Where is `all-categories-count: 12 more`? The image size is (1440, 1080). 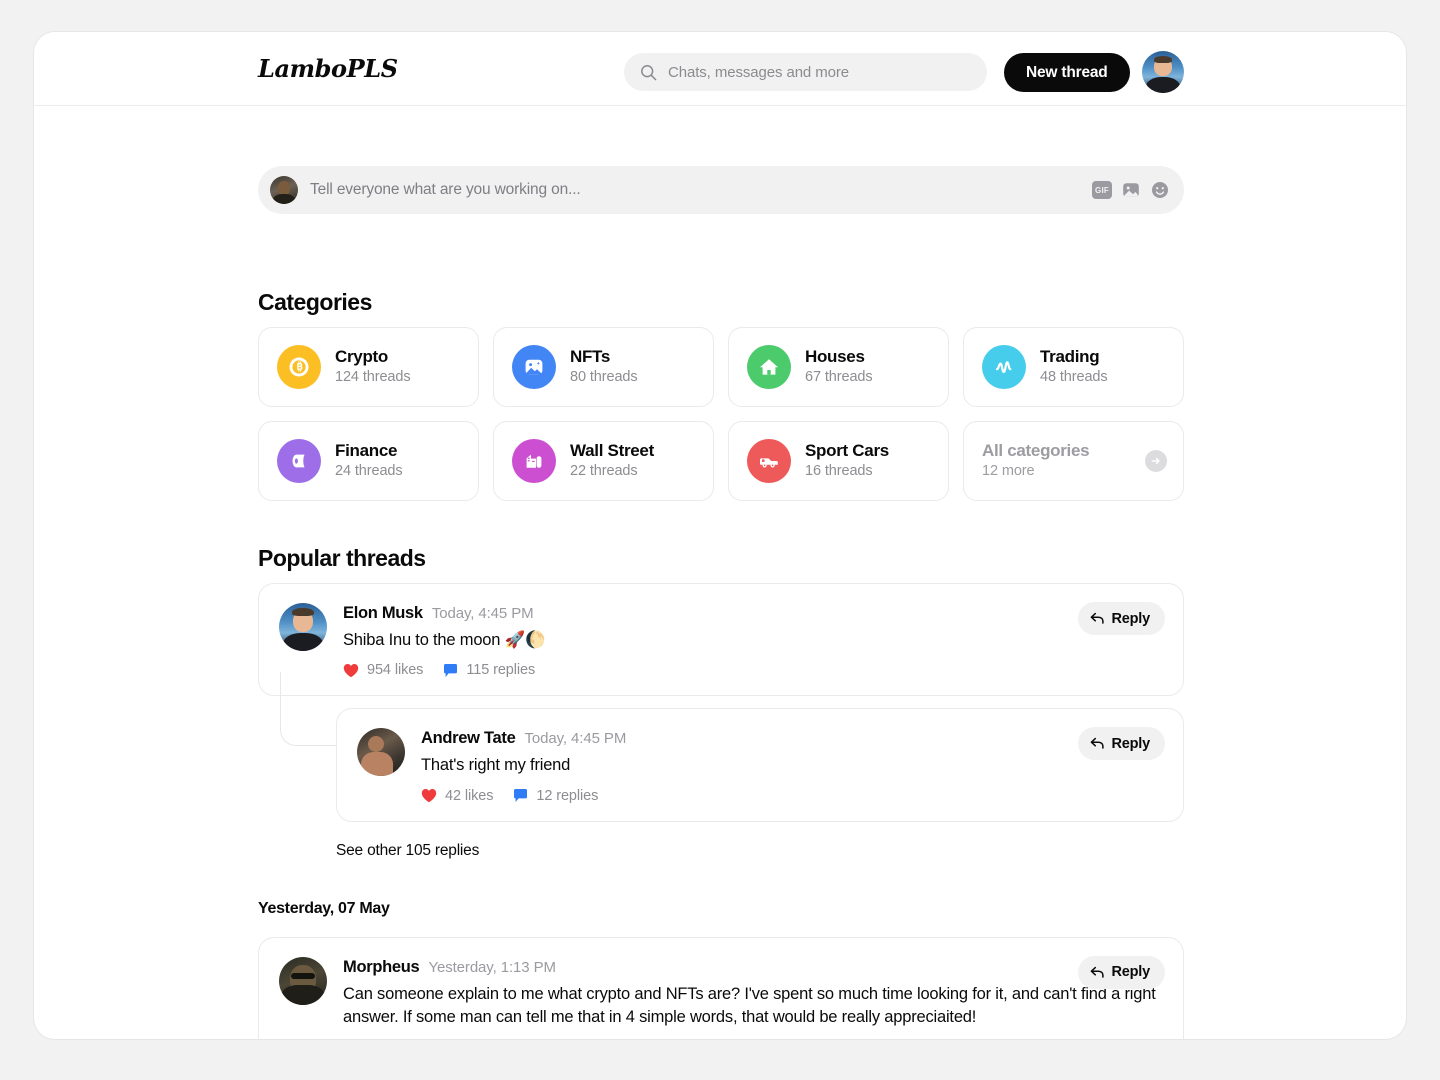
all-categories-count: 12 more is located at coordinates (1008, 471).